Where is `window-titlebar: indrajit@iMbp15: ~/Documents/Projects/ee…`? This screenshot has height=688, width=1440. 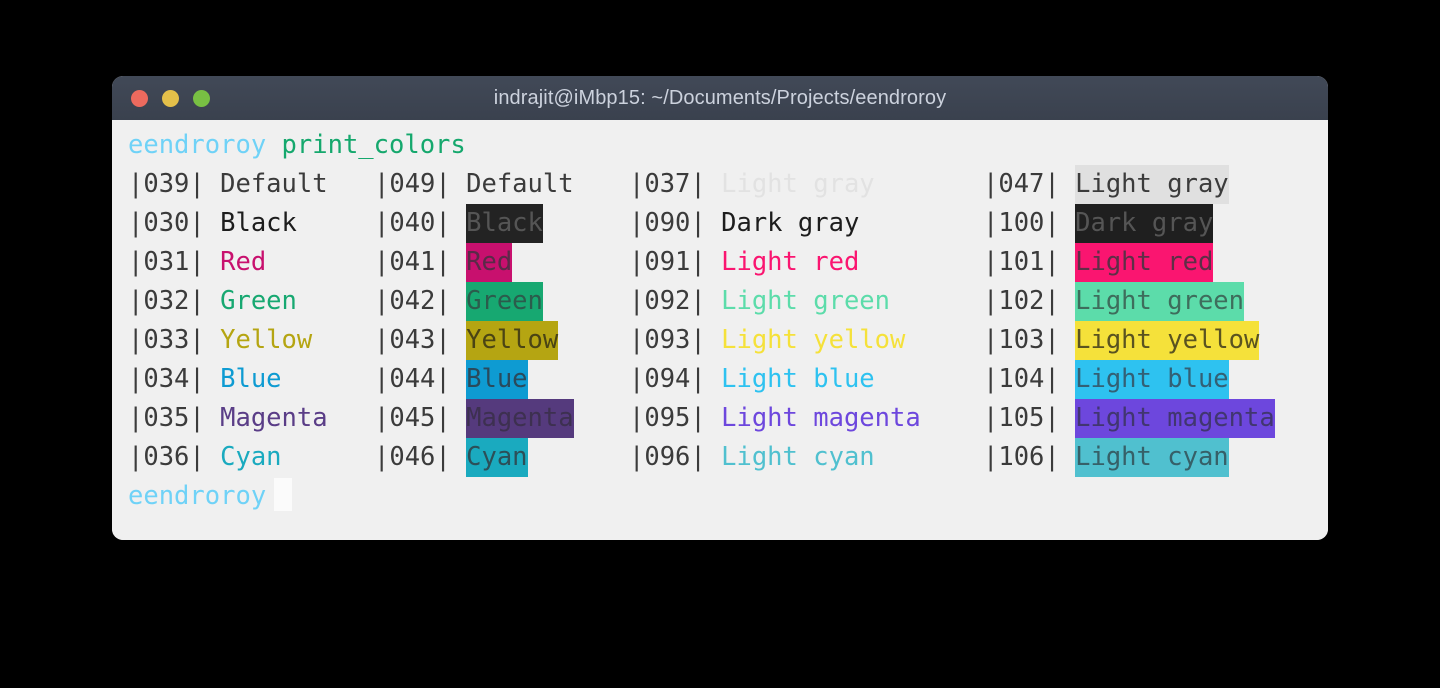
window-titlebar: indrajit@iMbp15: ~/Documents/Projects/ee… is located at coordinates (720, 98).